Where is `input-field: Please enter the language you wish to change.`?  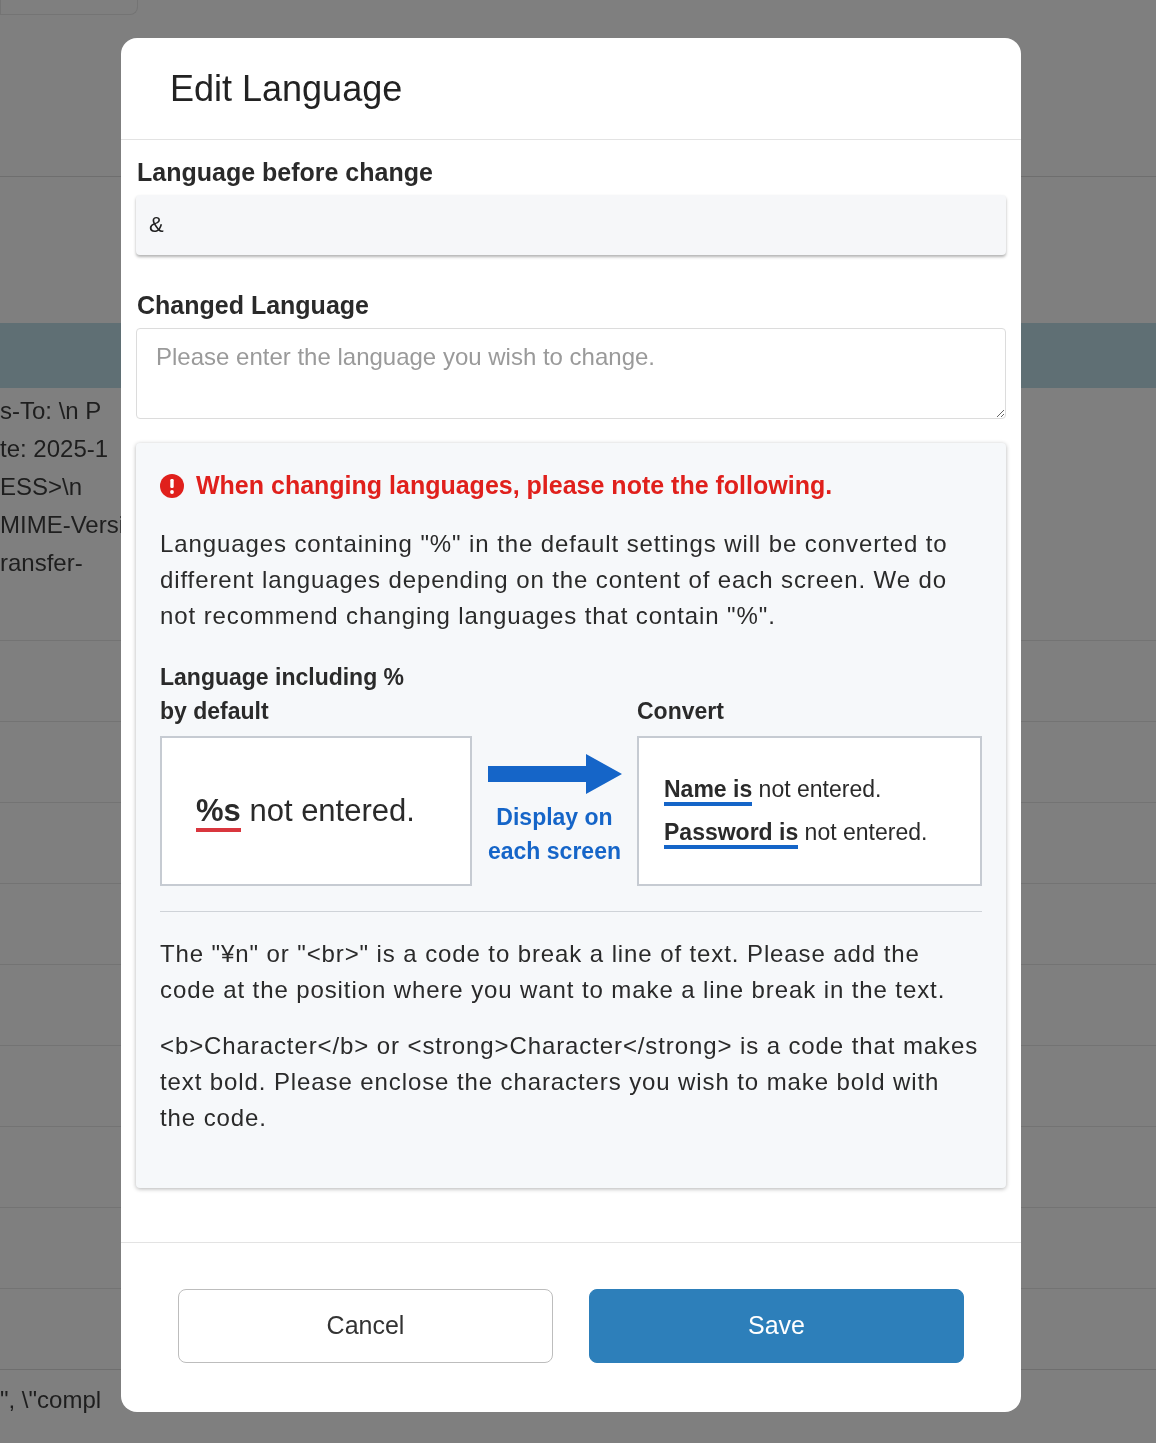 input-field: Please enter the language you wish to change. is located at coordinates (571, 373).